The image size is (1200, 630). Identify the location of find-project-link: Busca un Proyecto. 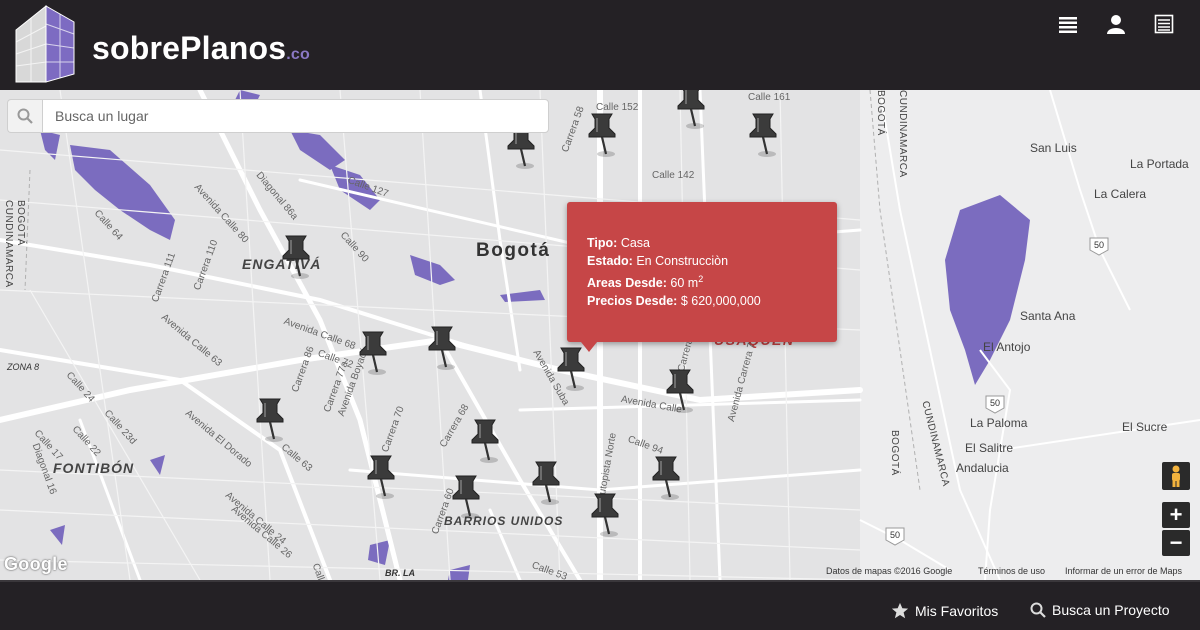
(1100, 610).